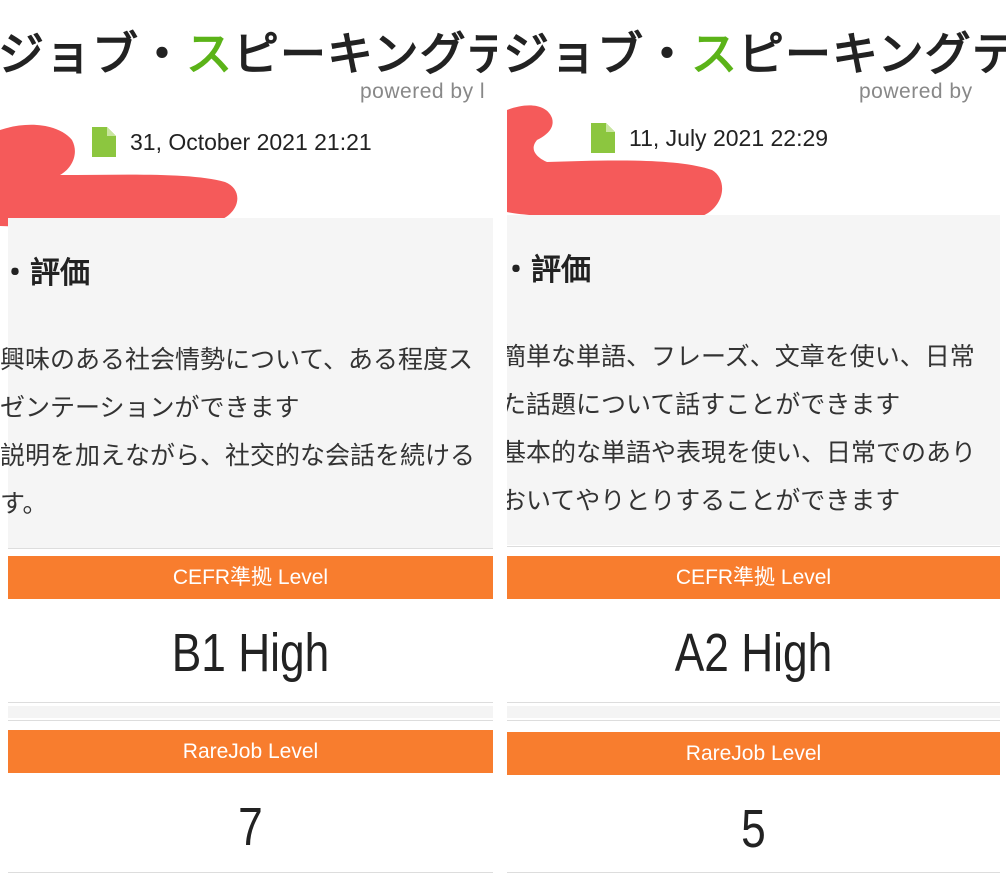  I want to click on redaction-mark, so click(615, 163).